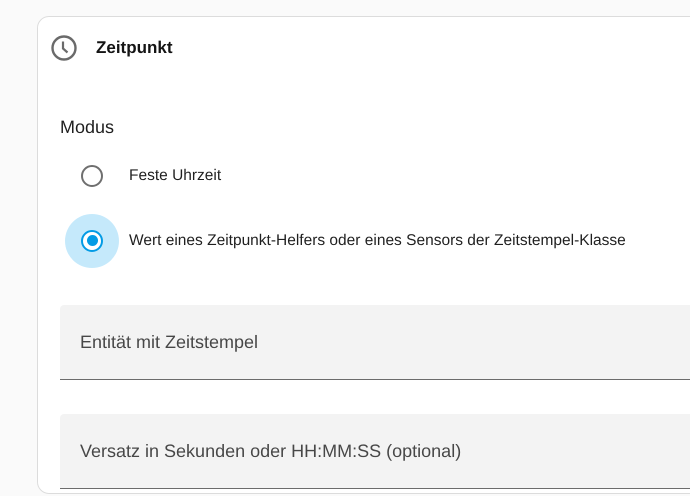  Describe the element at coordinates (64, 48) in the screenshot. I see `clock-icon` at that location.